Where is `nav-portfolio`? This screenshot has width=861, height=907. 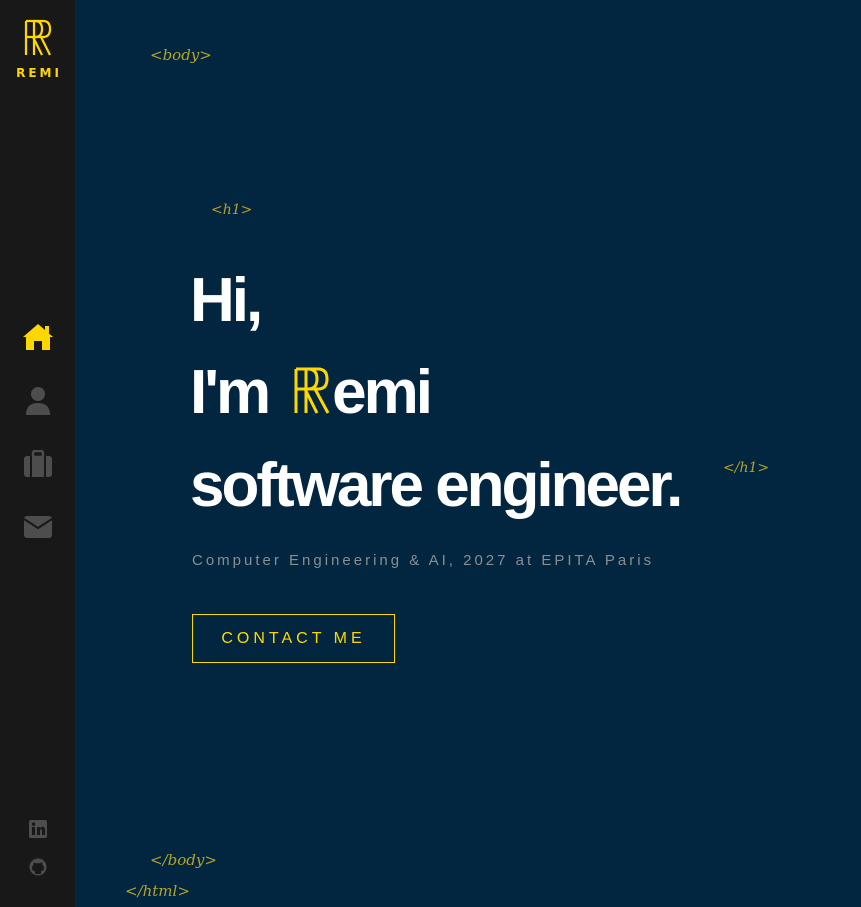
nav-portfolio is located at coordinates (37, 464).